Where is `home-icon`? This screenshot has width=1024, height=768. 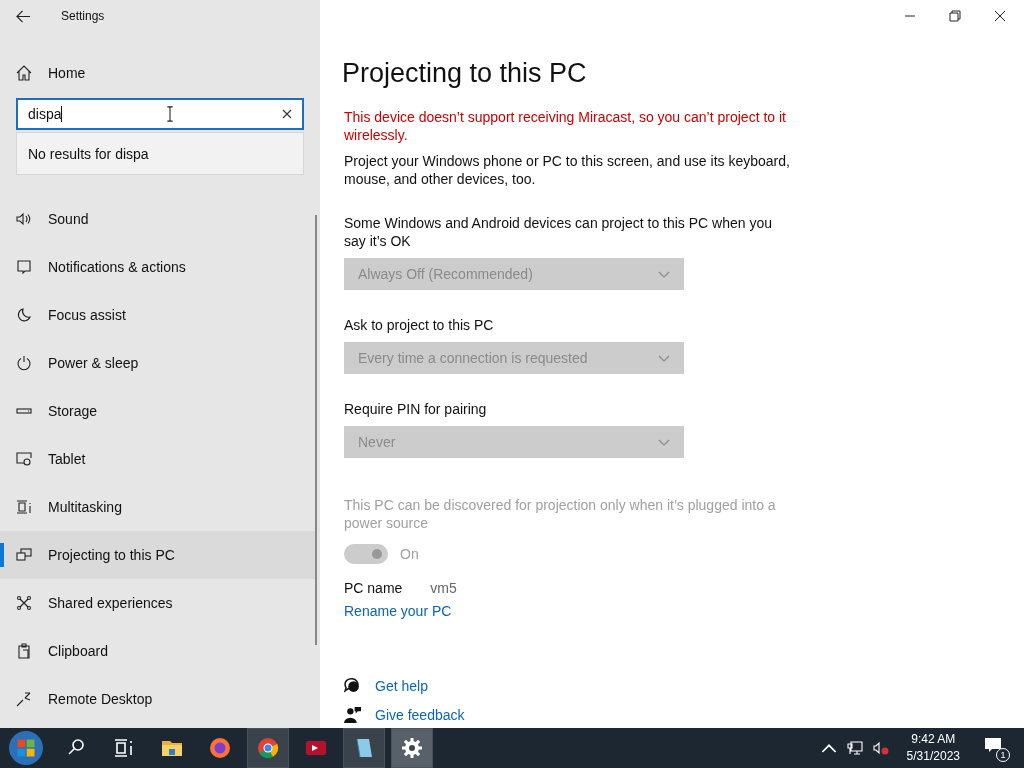 home-icon is located at coordinates (24, 73).